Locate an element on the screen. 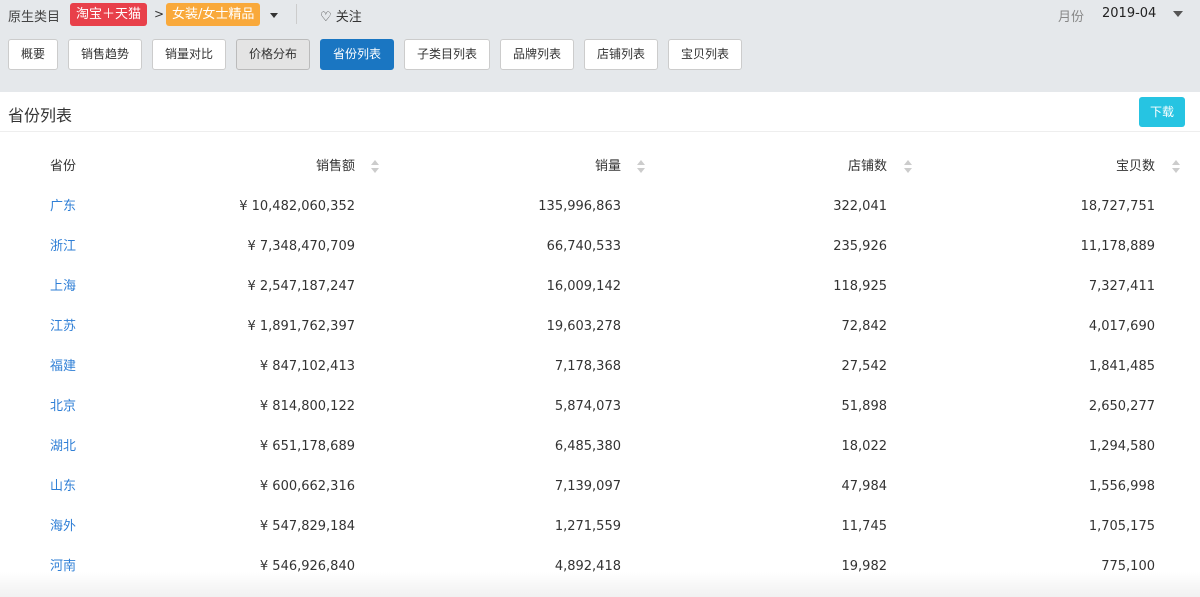 This screenshot has width=1200, height=597. shops-cell: 235,926 is located at coordinates (860, 246).